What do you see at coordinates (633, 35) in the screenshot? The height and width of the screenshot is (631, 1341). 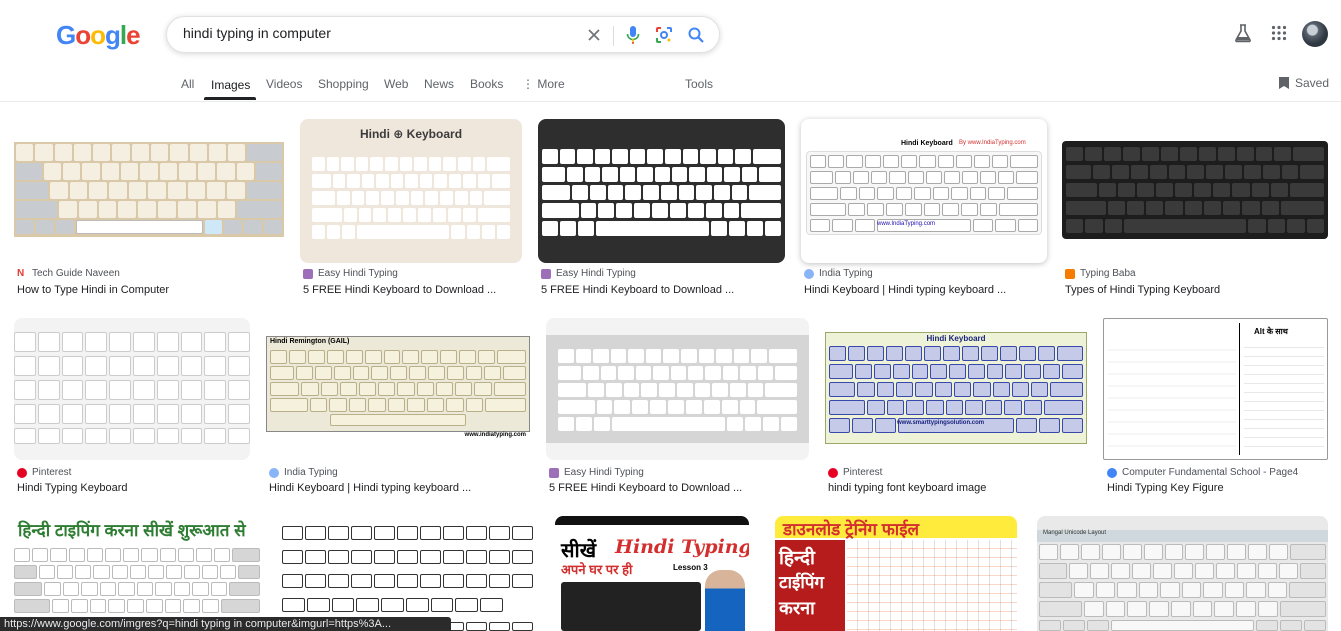 I see `mic-icon` at bounding box center [633, 35].